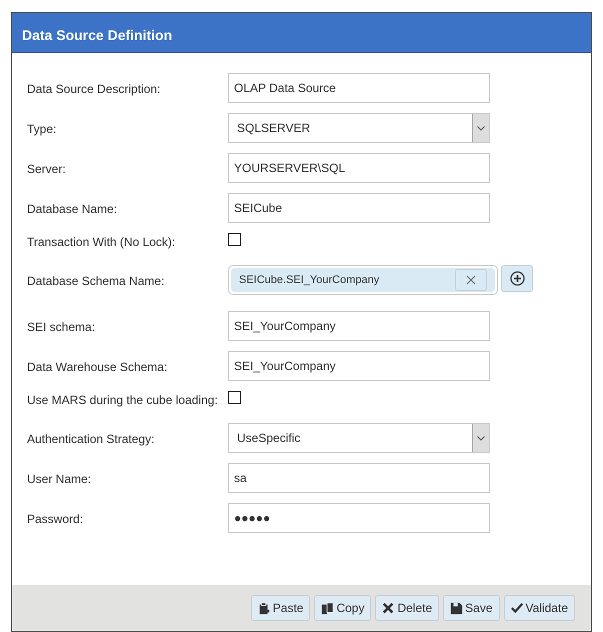 This screenshot has width=603, height=632. What do you see at coordinates (47, 169) in the screenshot?
I see `field-label: Server:` at bounding box center [47, 169].